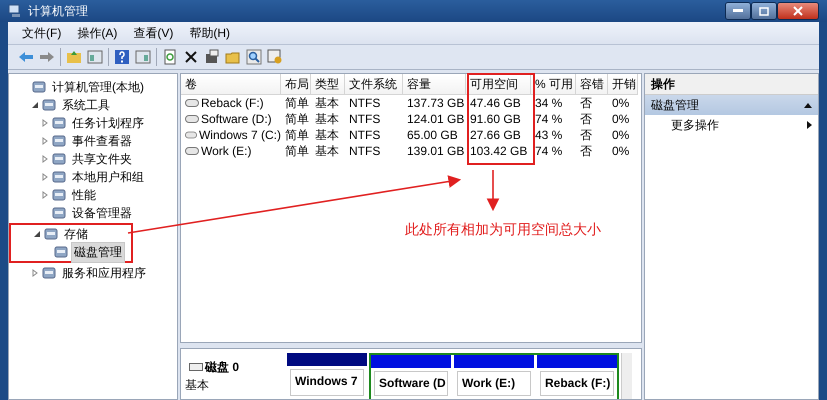 The height and width of the screenshot is (400, 827). What do you see at coordinates (102, 213) in the screenshot?
I see `tree-item: 设备管理器` at bounding box center [102, 213].